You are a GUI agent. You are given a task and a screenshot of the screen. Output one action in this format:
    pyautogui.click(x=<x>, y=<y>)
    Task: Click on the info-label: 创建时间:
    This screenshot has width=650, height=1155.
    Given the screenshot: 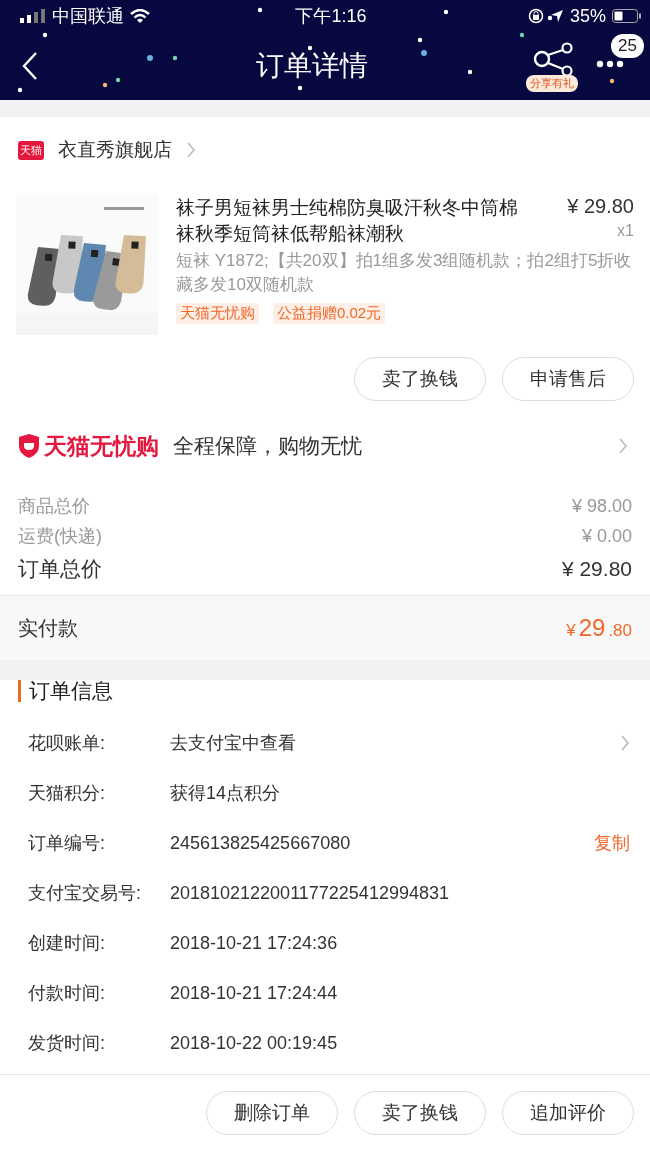 What is the action you would take?
    pyautogui.click(x=67, y=943)
    